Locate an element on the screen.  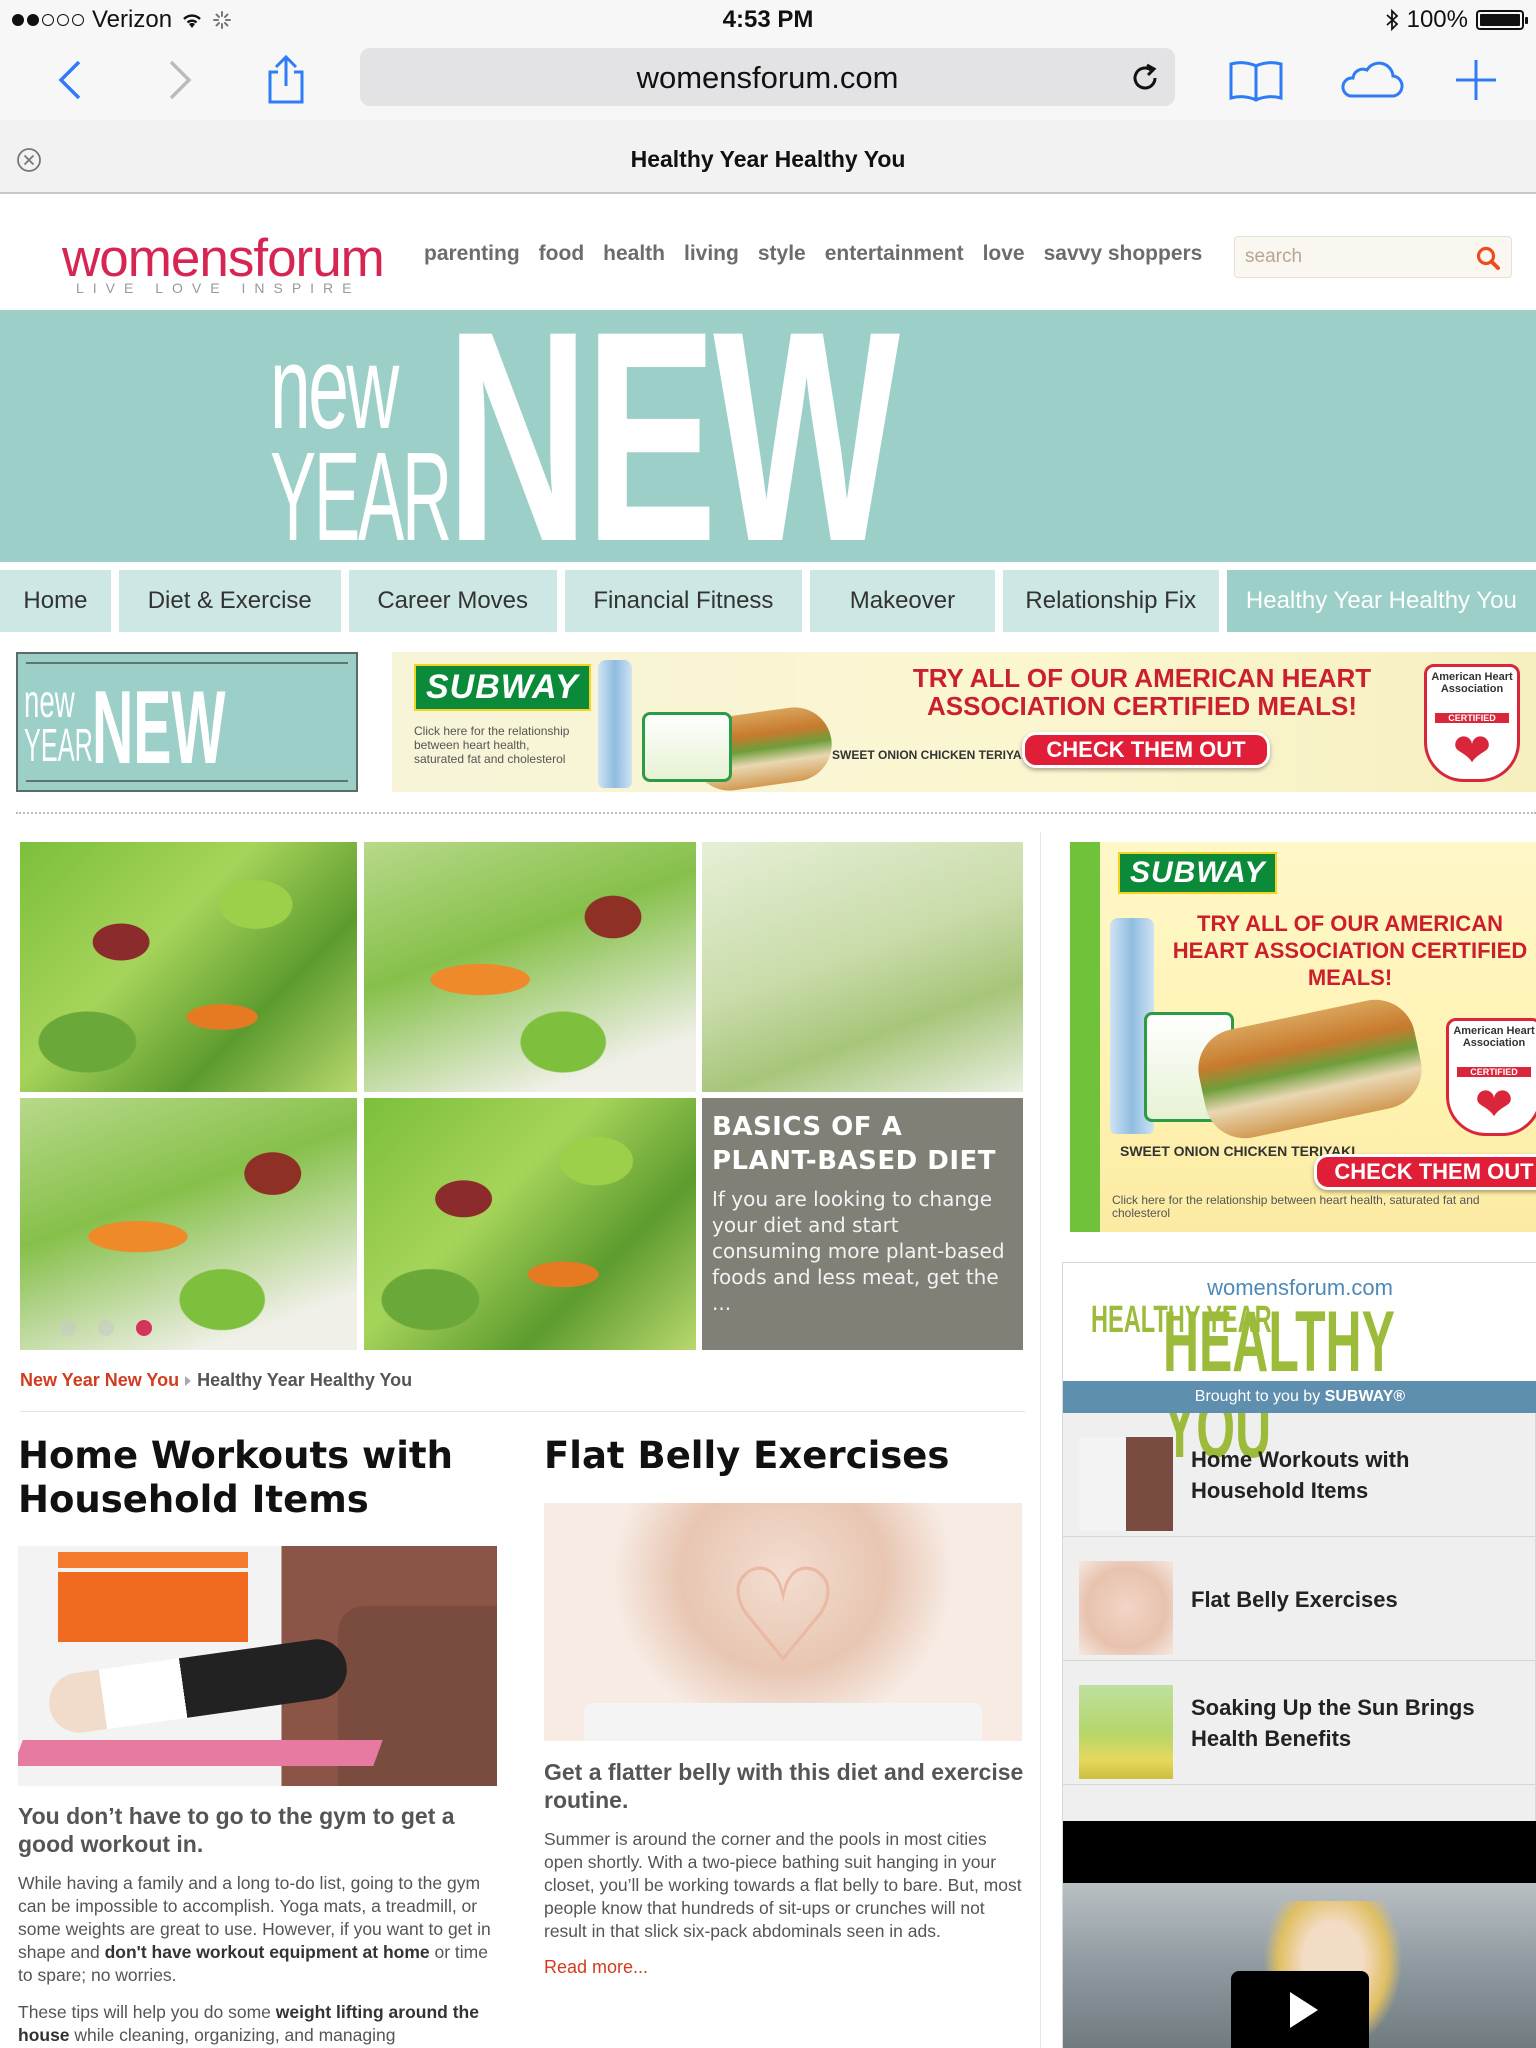
nav-link-living: living is located at coordinates (711, 254).